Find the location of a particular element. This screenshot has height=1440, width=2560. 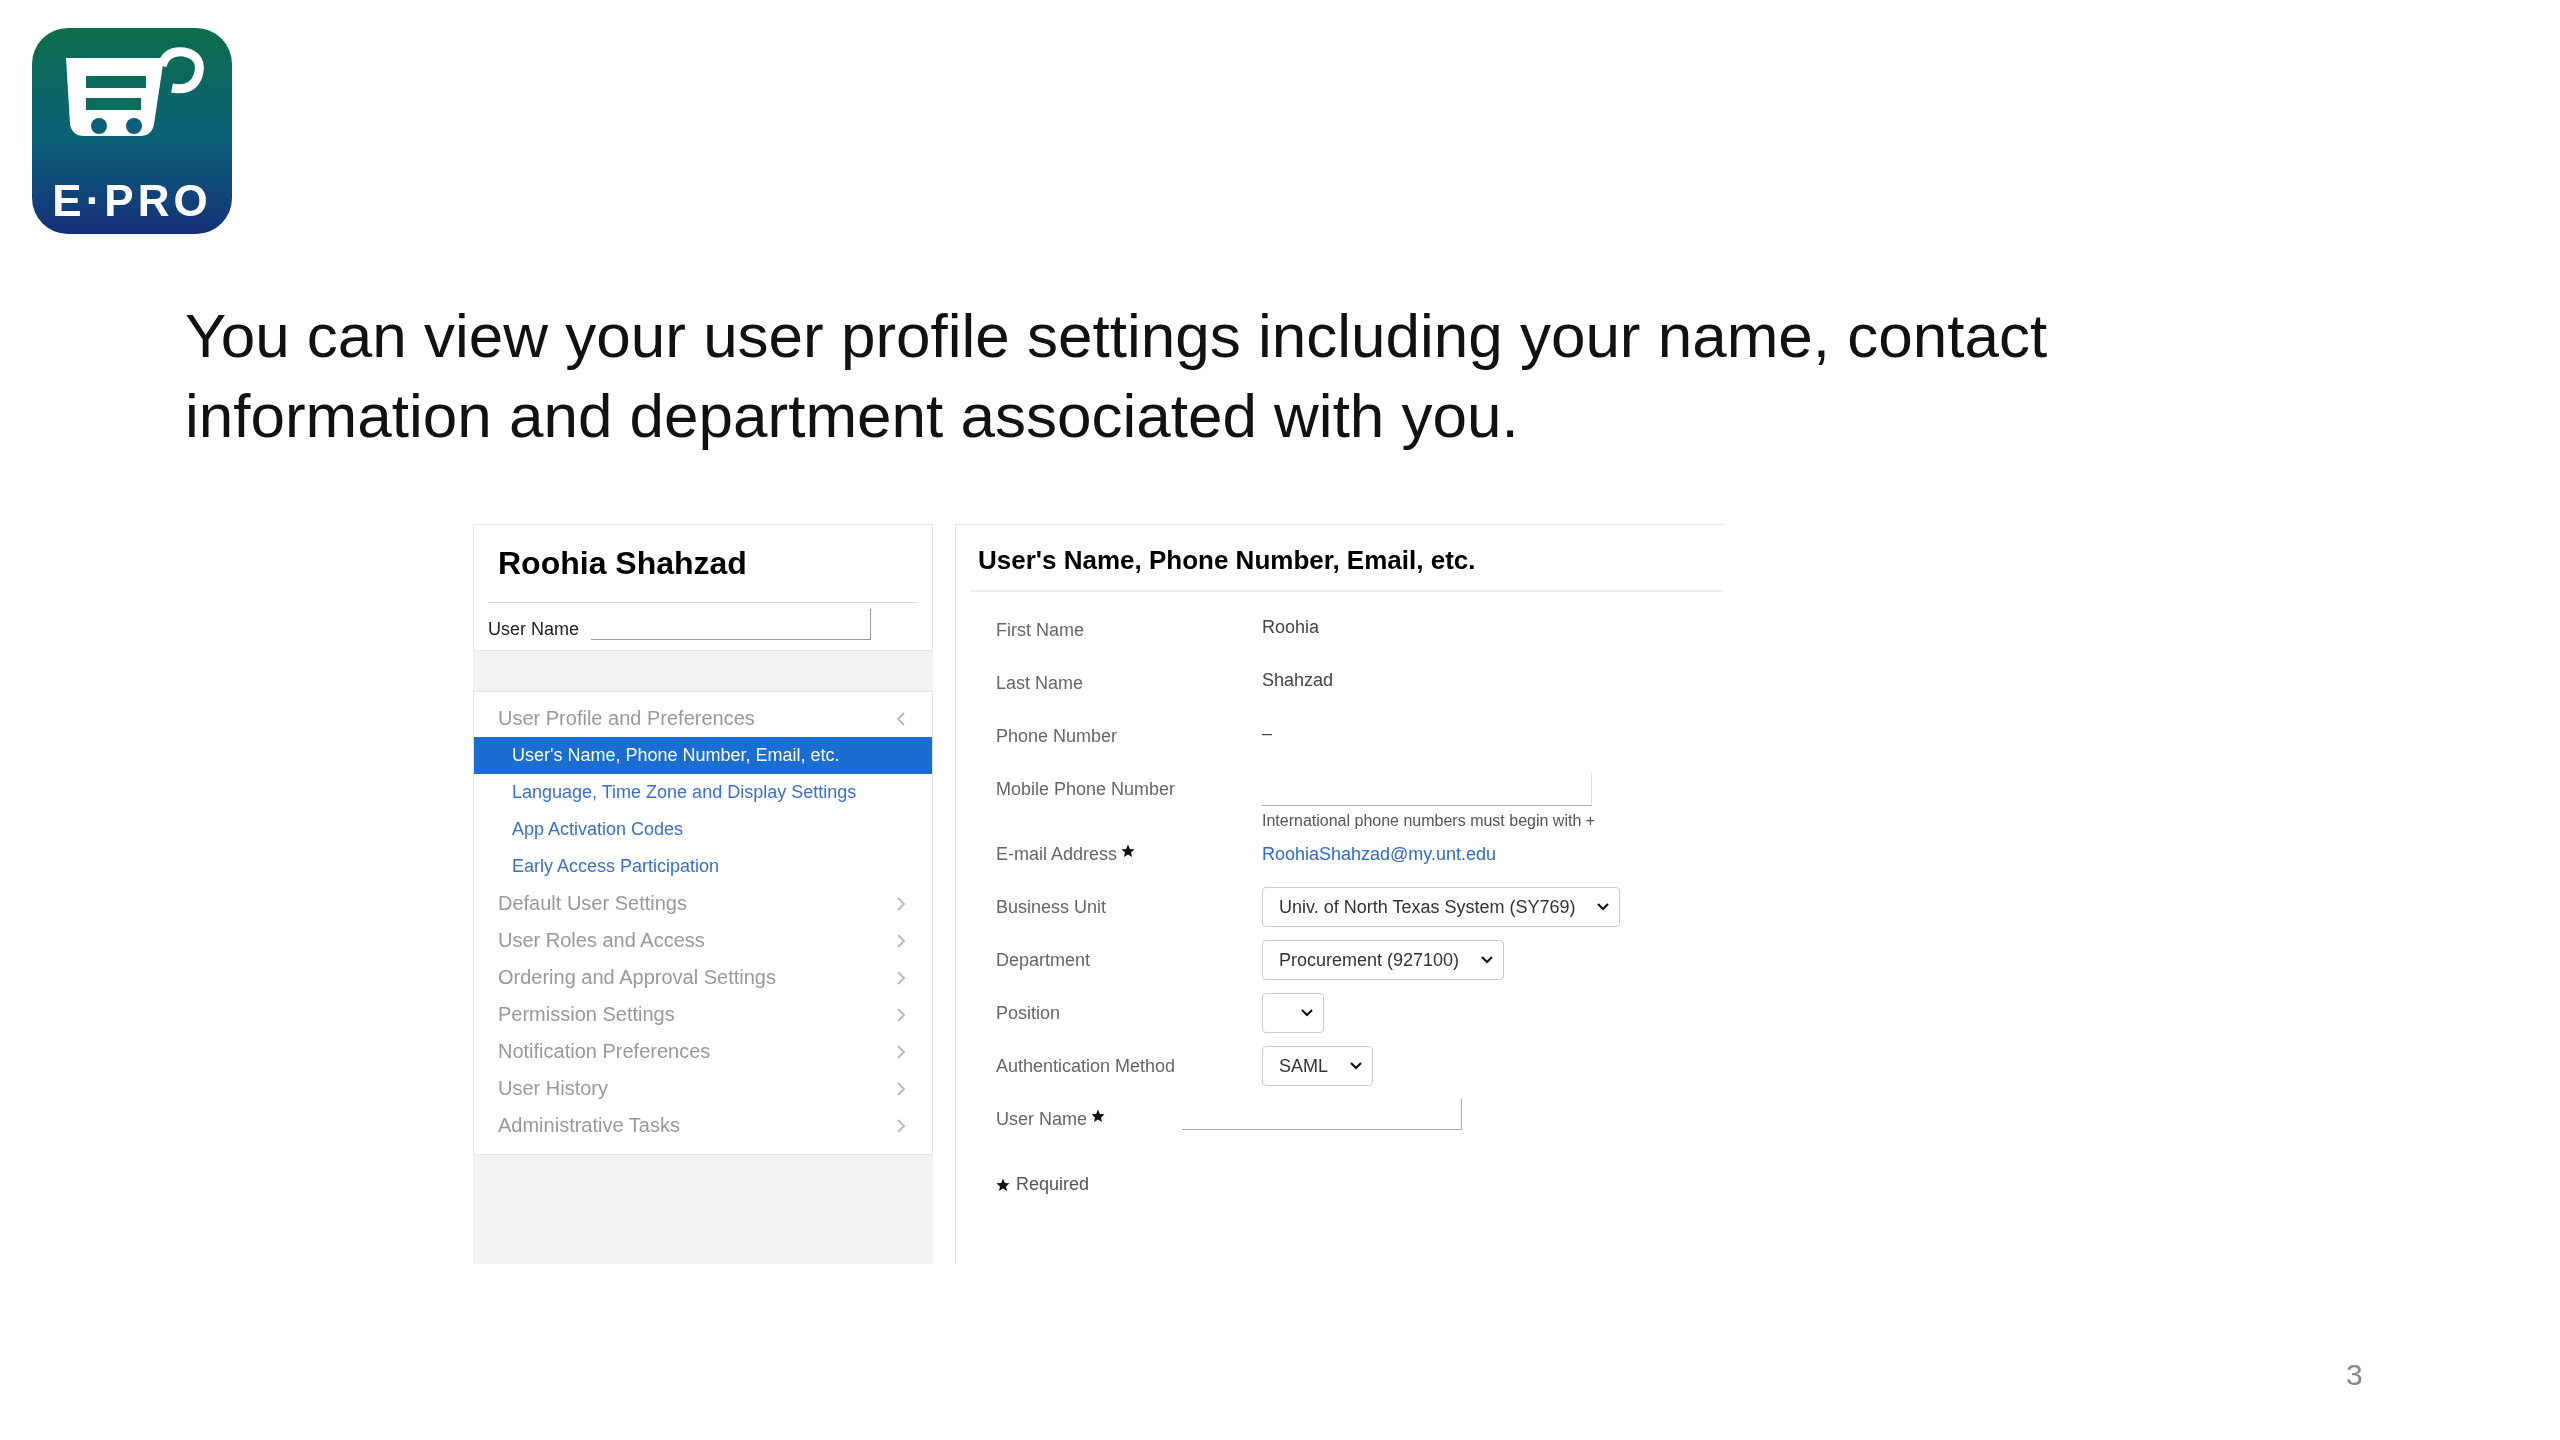

nav-subitem: Early Access Participation is located at coordinates (703, 866).